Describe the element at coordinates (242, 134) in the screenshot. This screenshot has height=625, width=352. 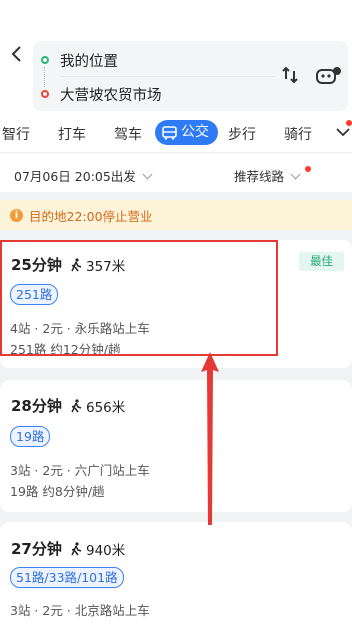
I see `tab-walk: 步行` at that location.